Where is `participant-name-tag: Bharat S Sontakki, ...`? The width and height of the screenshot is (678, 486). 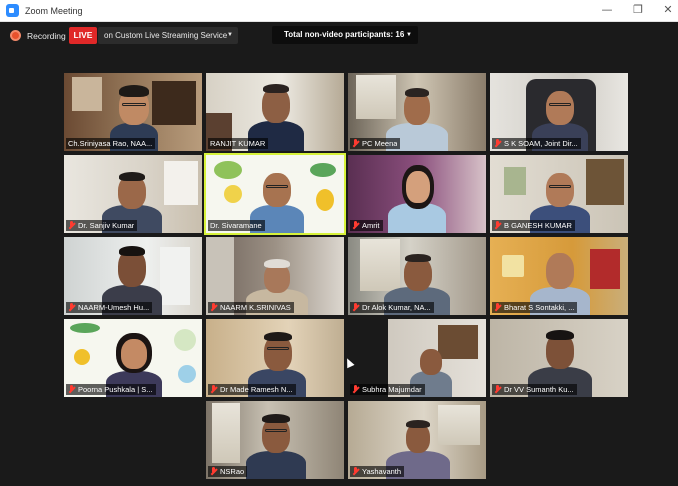 participant-name-tag: Bharat S Sontakki, ... is located at coordinates (535, 307).